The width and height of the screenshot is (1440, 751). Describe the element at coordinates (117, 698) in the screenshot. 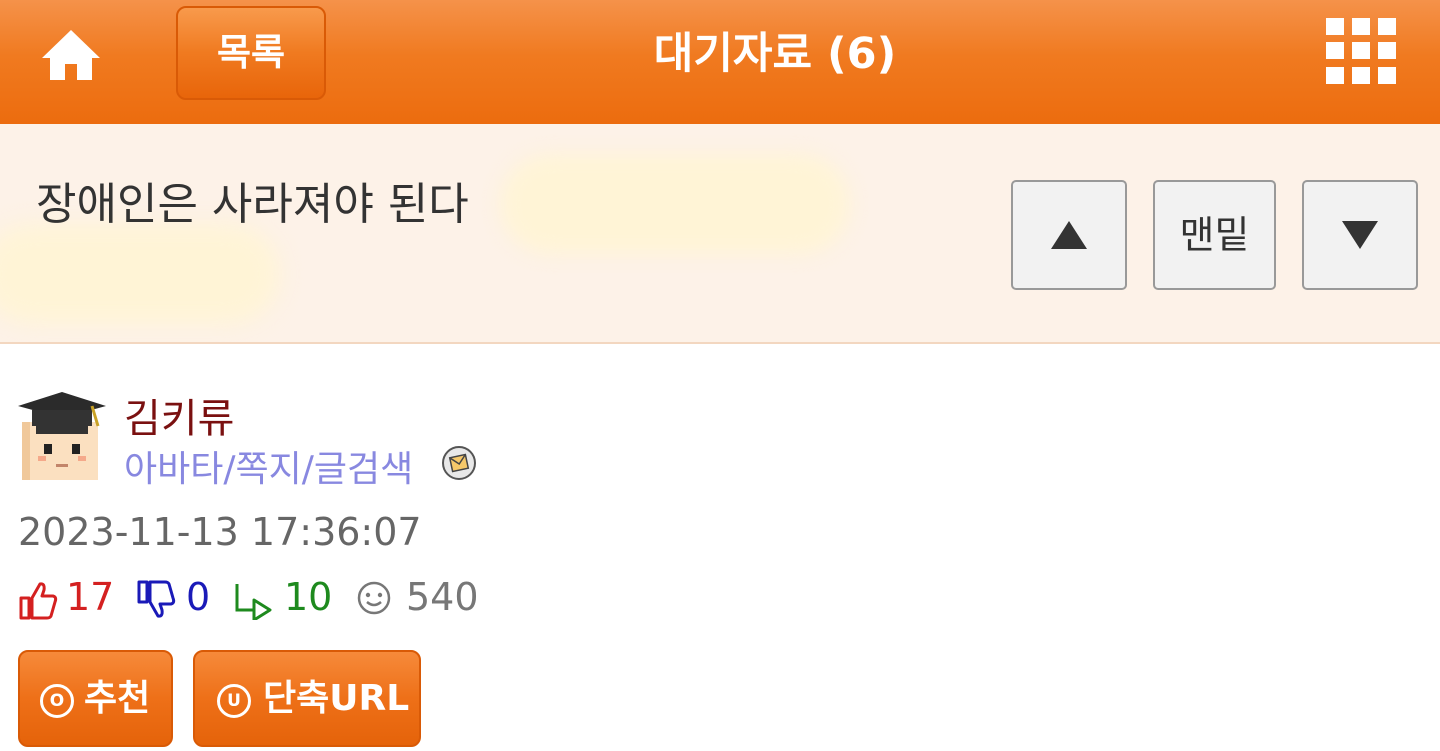

I see `recommend-label: 추천` at that location.